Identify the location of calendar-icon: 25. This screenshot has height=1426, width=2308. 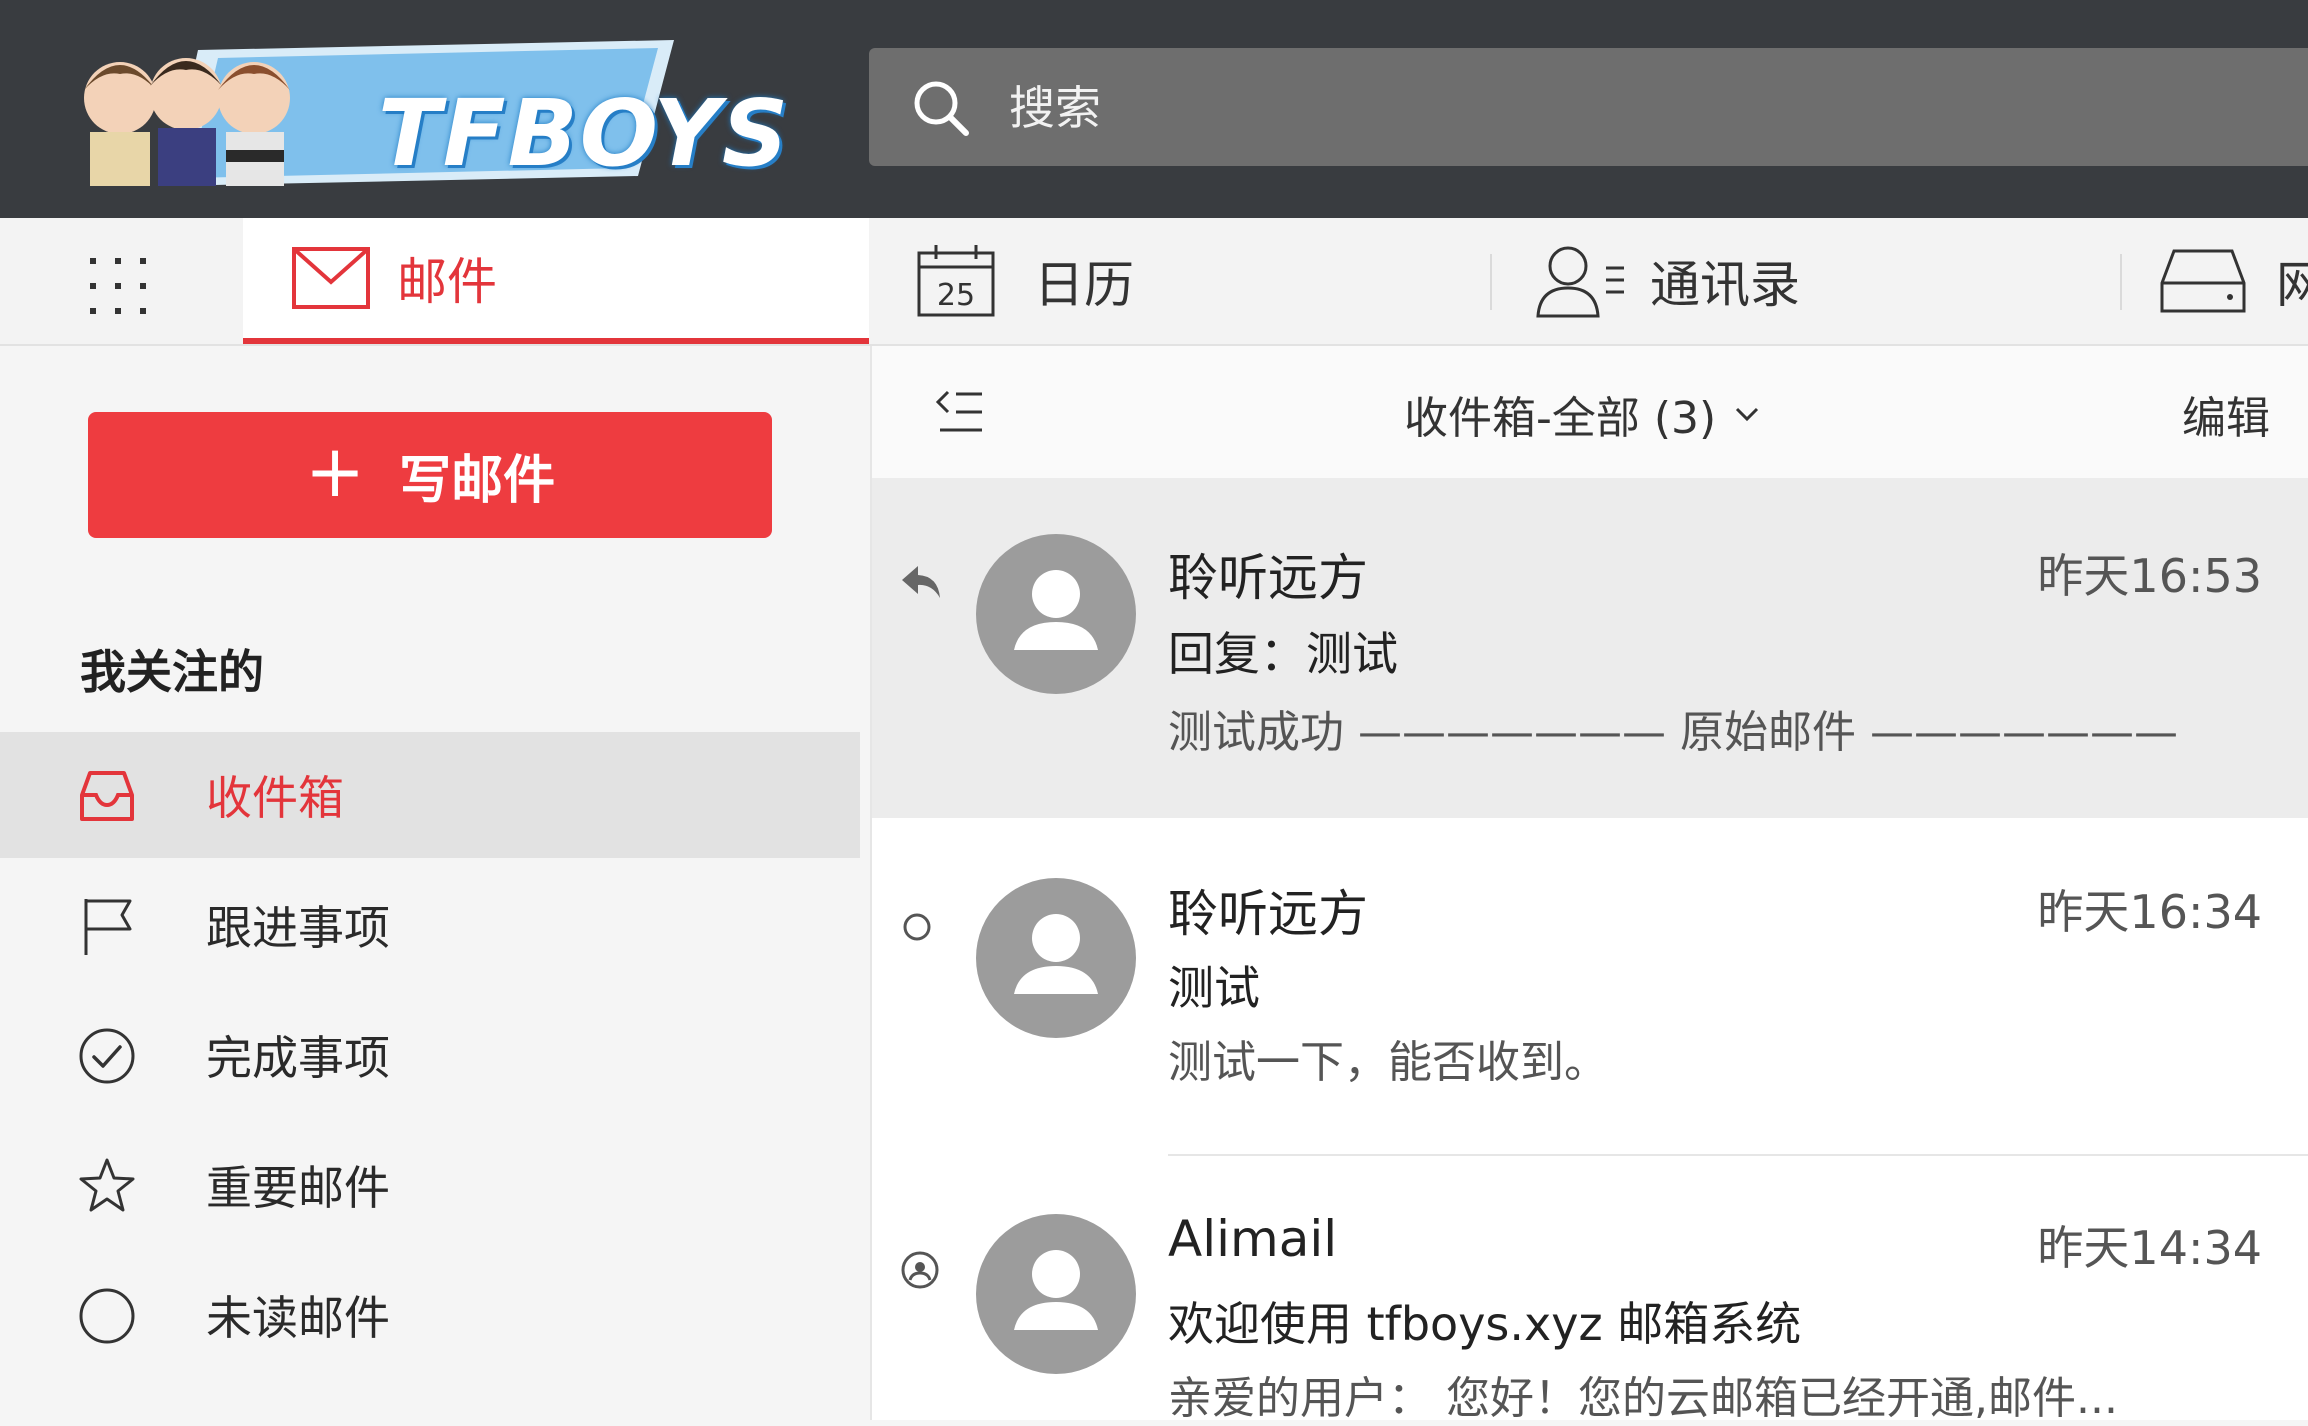
(956, 281).